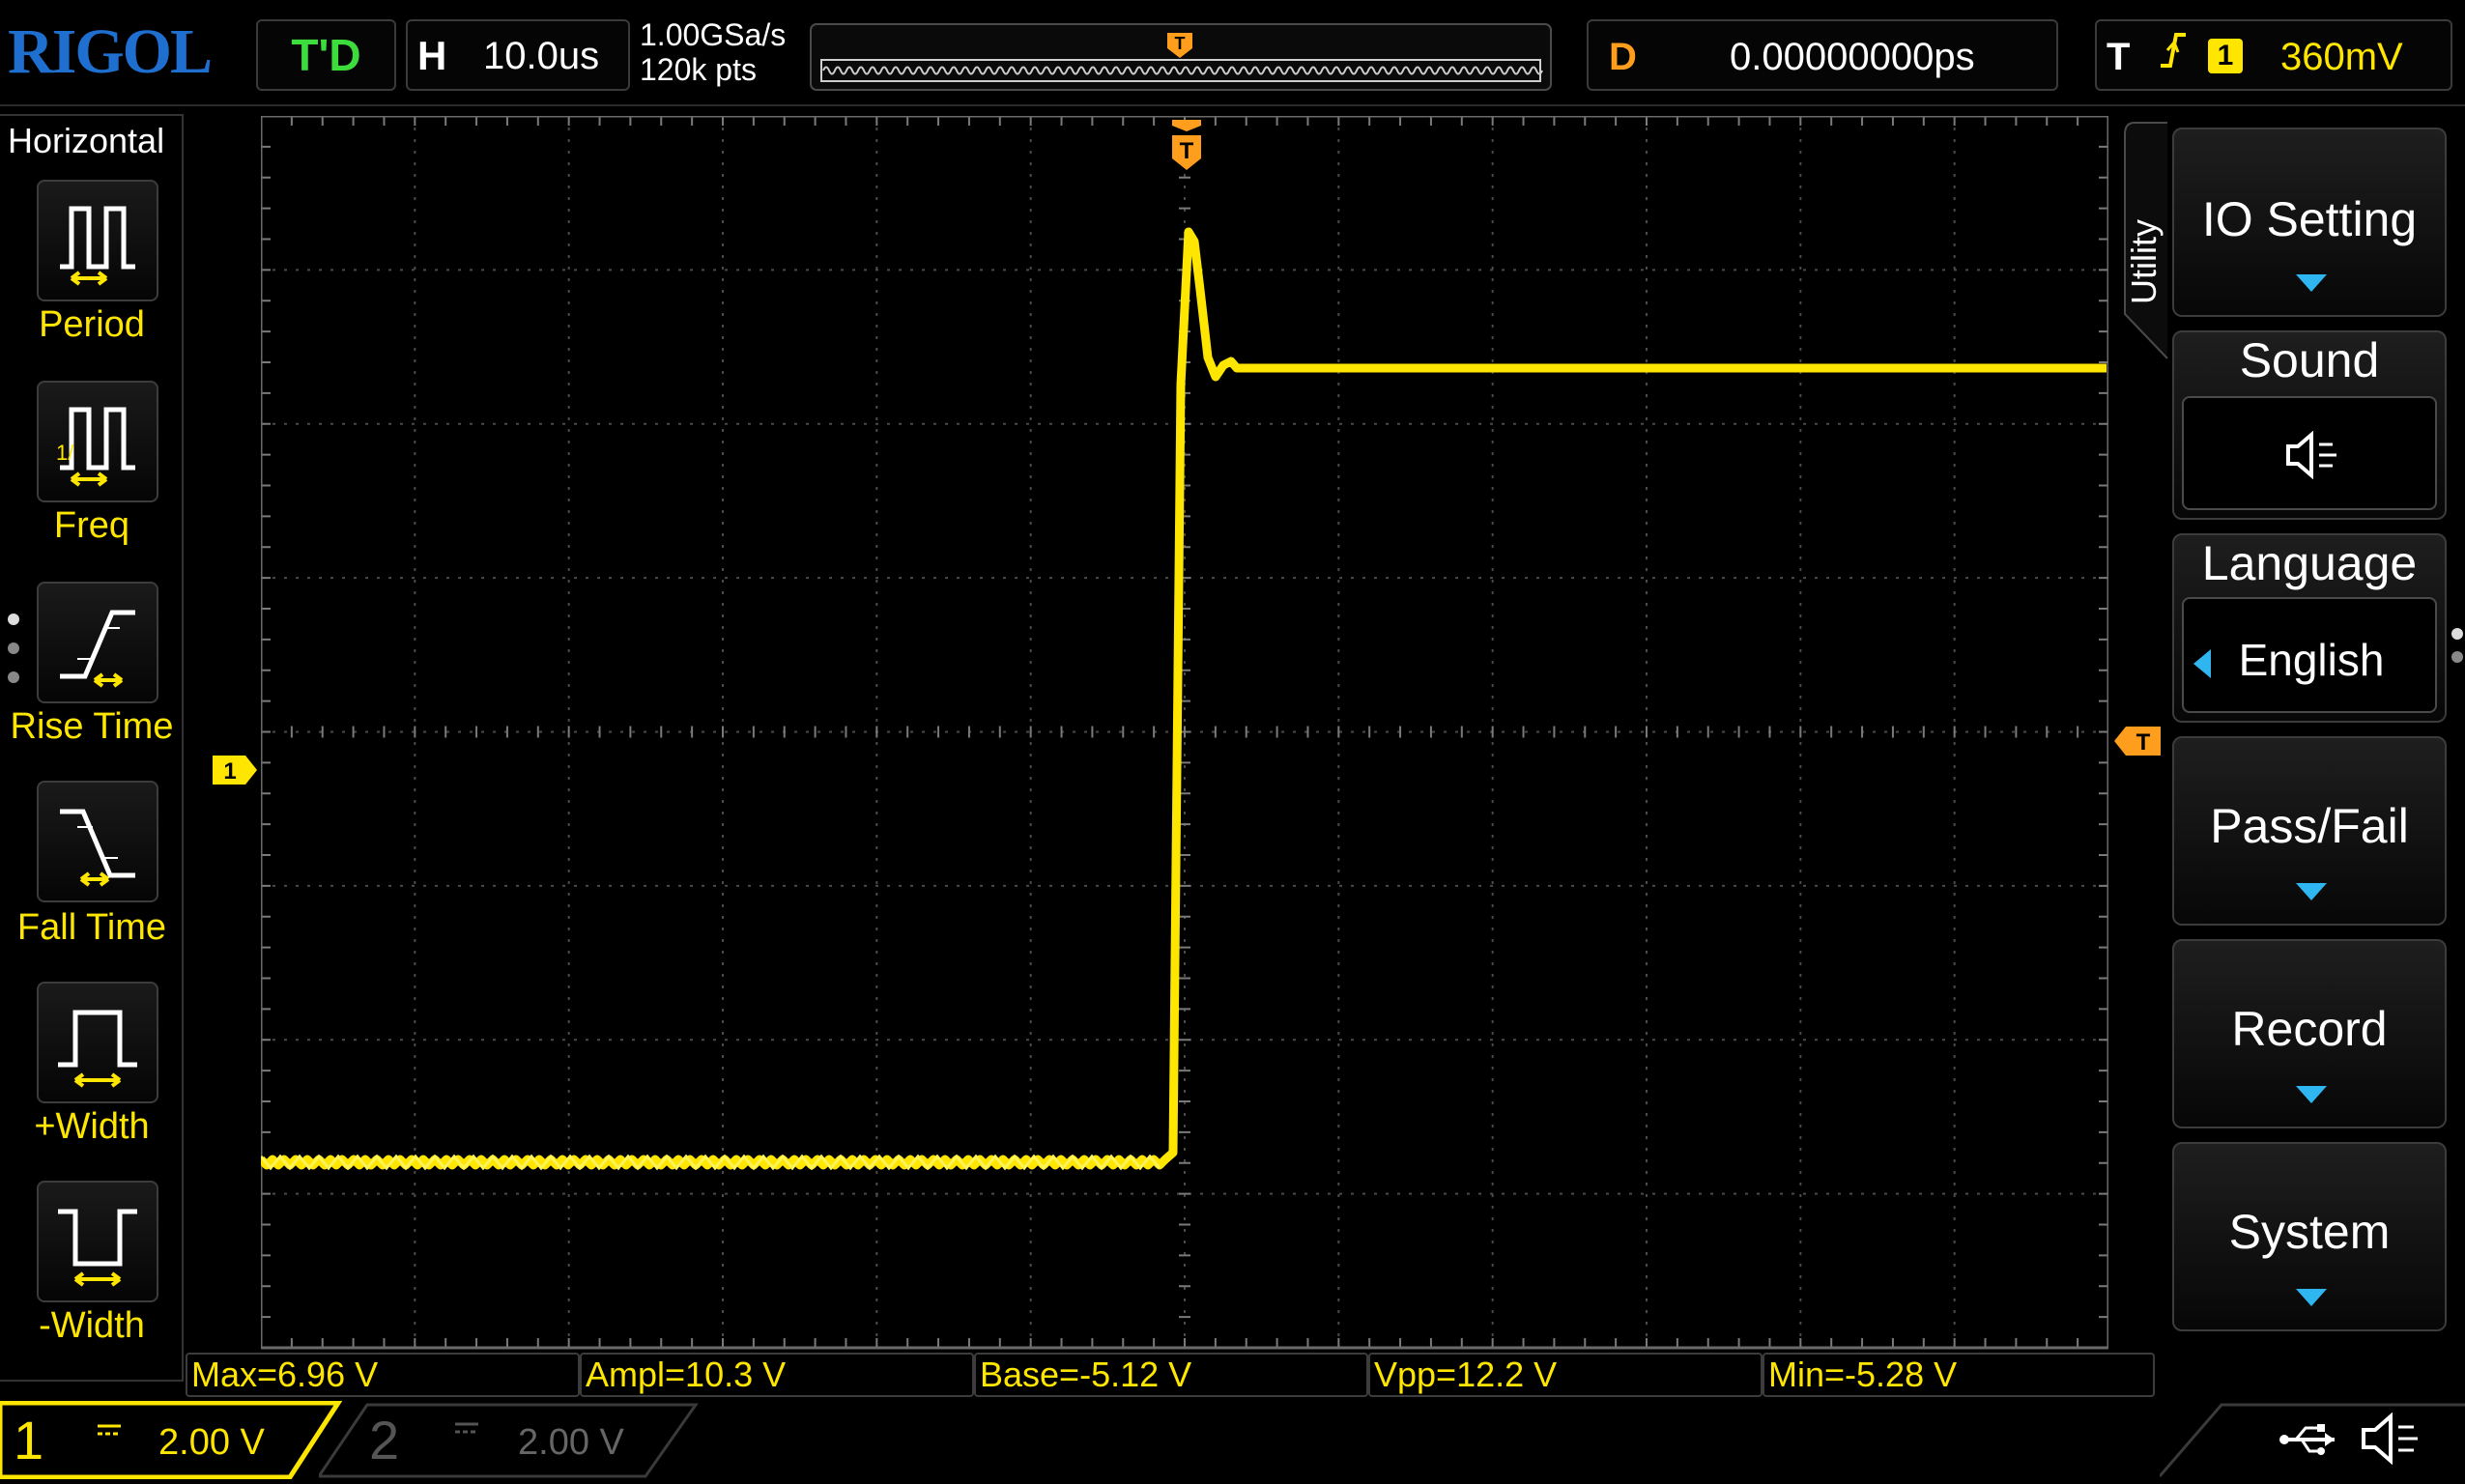  Describe the element at coordinates (92, 526) in the screenshot. I see `measure-frequency-label: Freq` at that location.